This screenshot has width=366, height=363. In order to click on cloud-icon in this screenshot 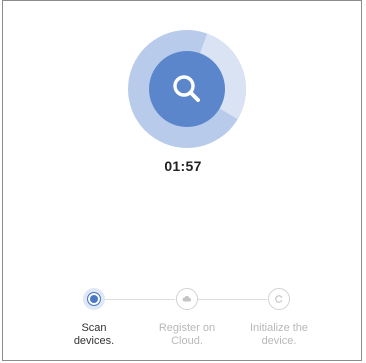, I will do `click(187, 299)`.